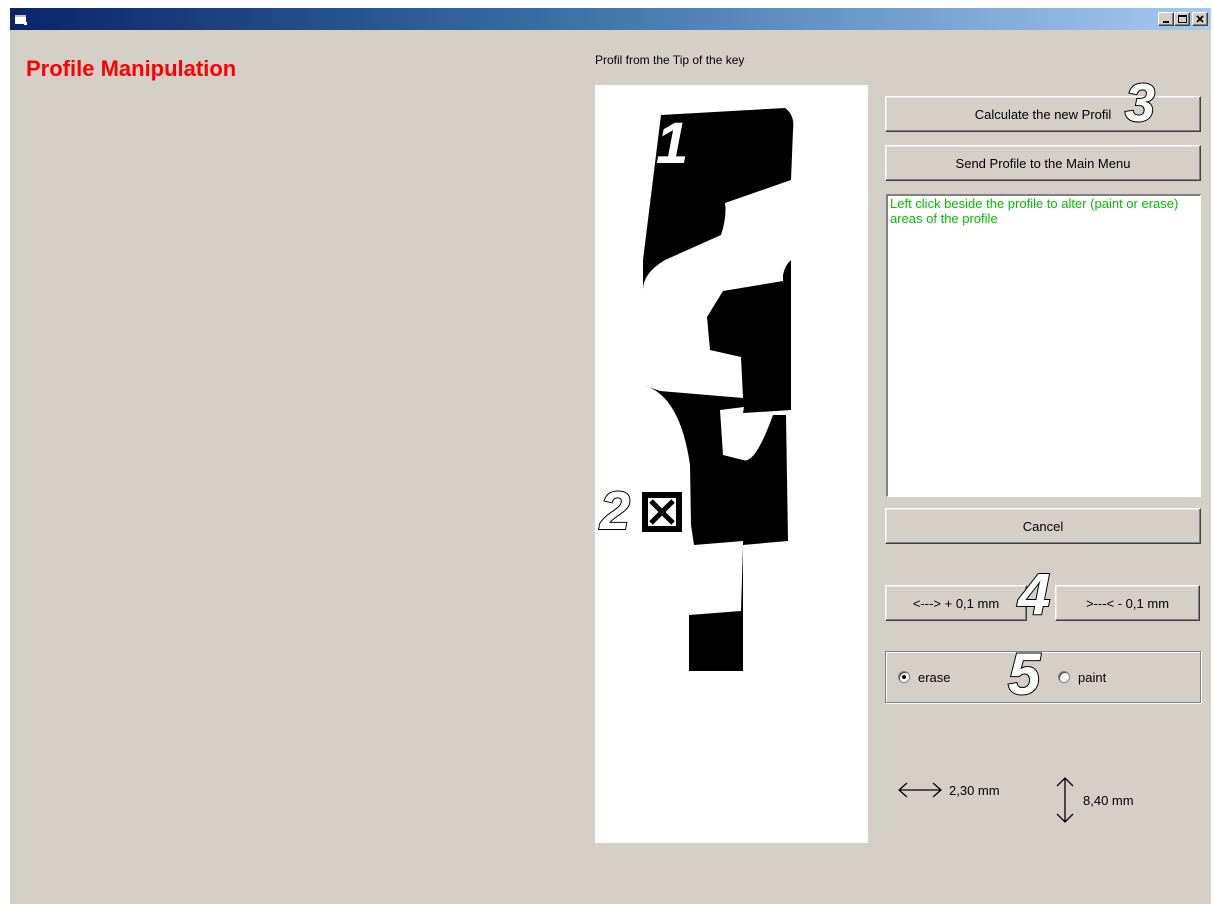  What do you see at coordinates (1064, 677) in the screenshot?
I see `paint-radio-button` at bounding box center [1064, 677].